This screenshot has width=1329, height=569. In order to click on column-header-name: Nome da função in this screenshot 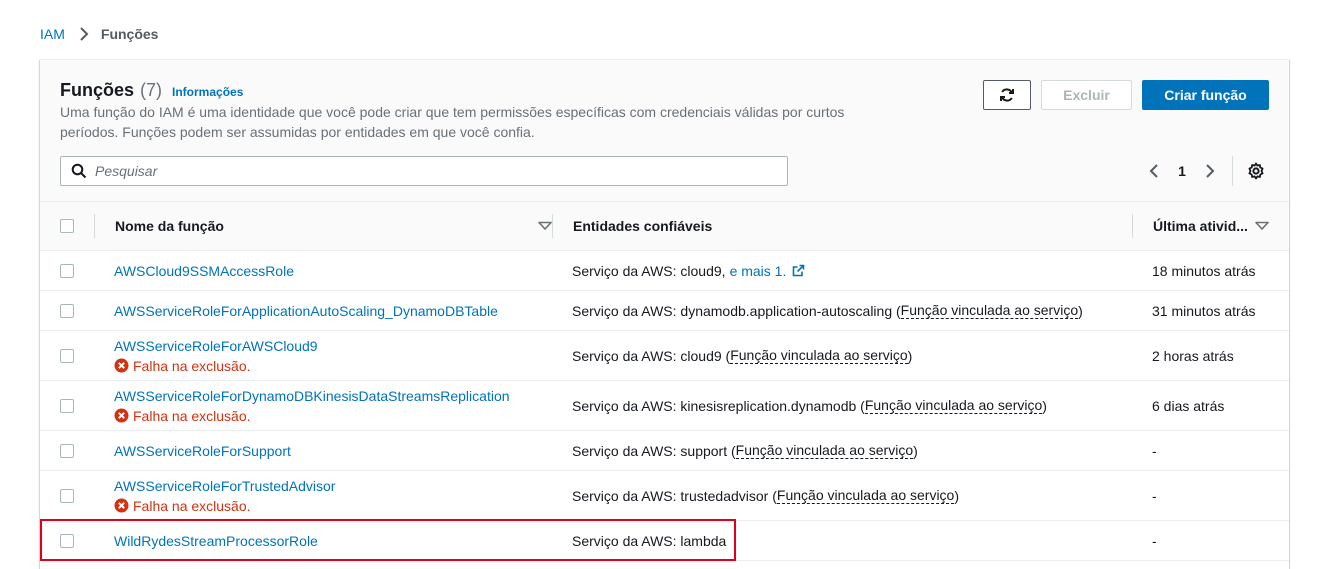, I will do `click(333, 226)`.